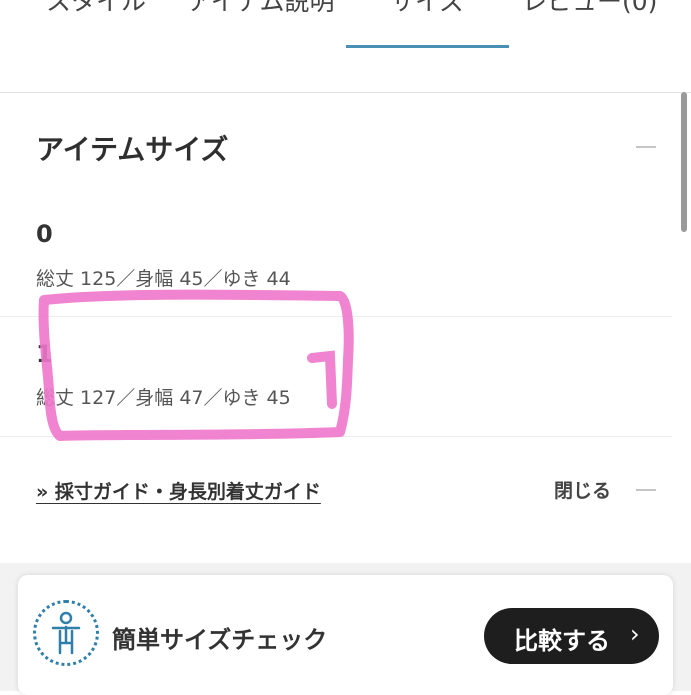  I want to click on collapse-icon, so click(646, 147).